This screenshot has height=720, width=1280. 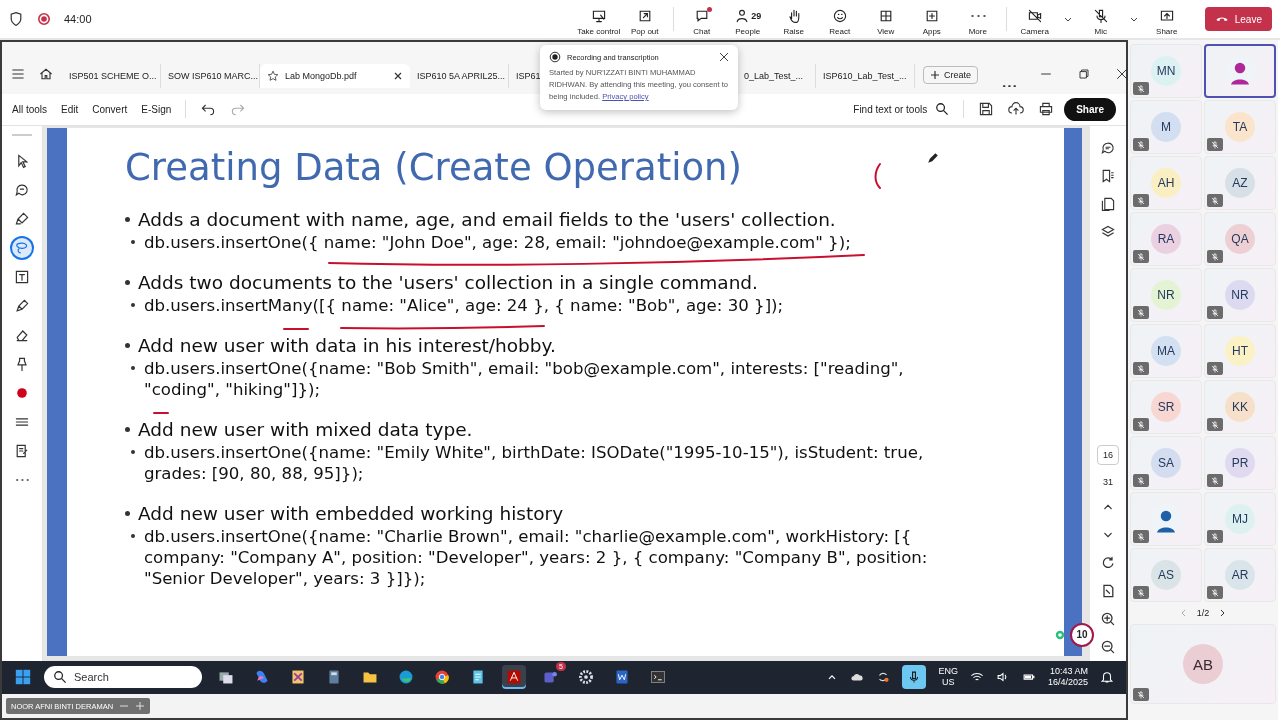 I want to click on language-label: ENG, so click(x=948, y=672).